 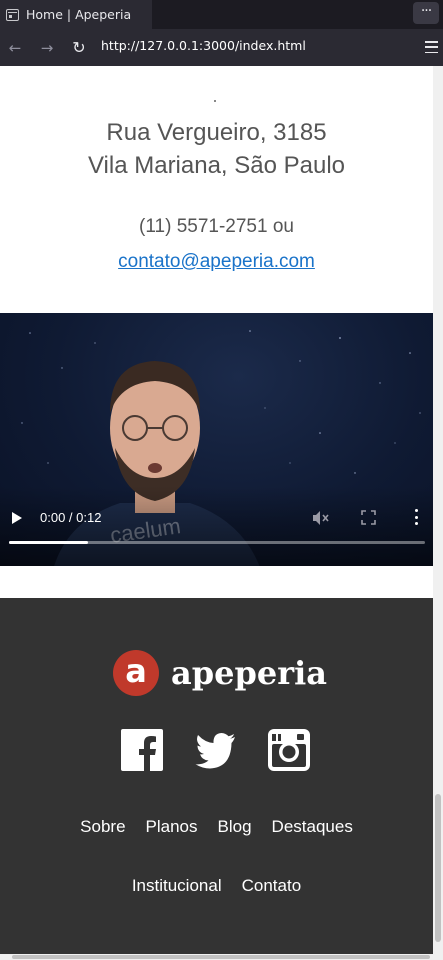 I want to click on logo-badge: a, so click(x=136, y=673).